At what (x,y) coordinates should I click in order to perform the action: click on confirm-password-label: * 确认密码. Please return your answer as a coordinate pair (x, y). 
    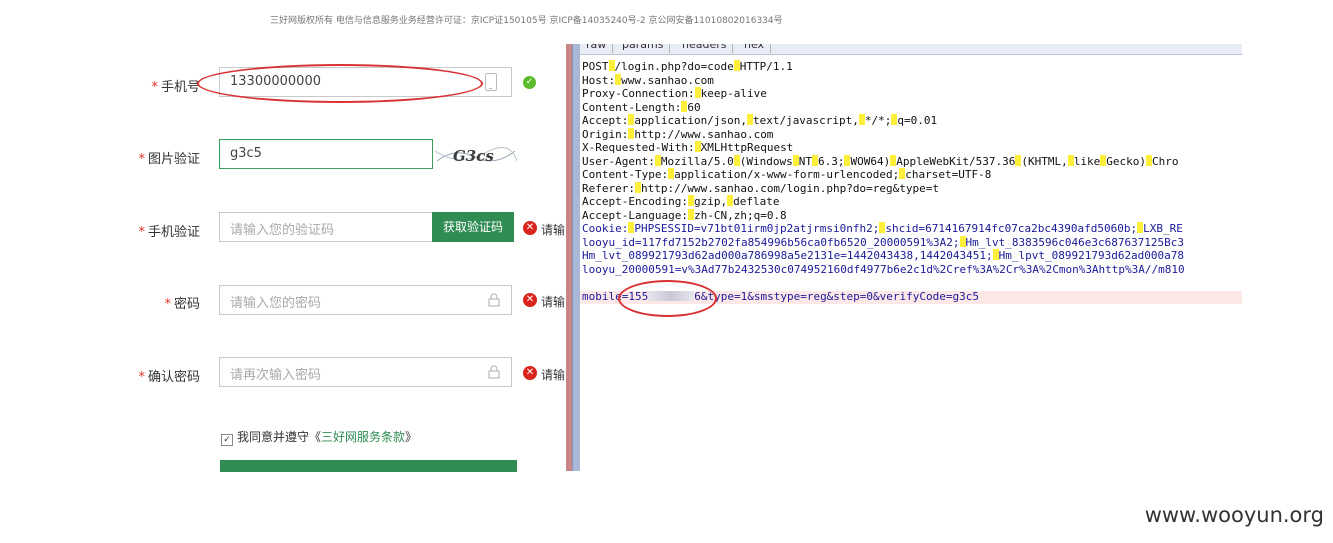
    Looking at the image, I should click on (169, 377).